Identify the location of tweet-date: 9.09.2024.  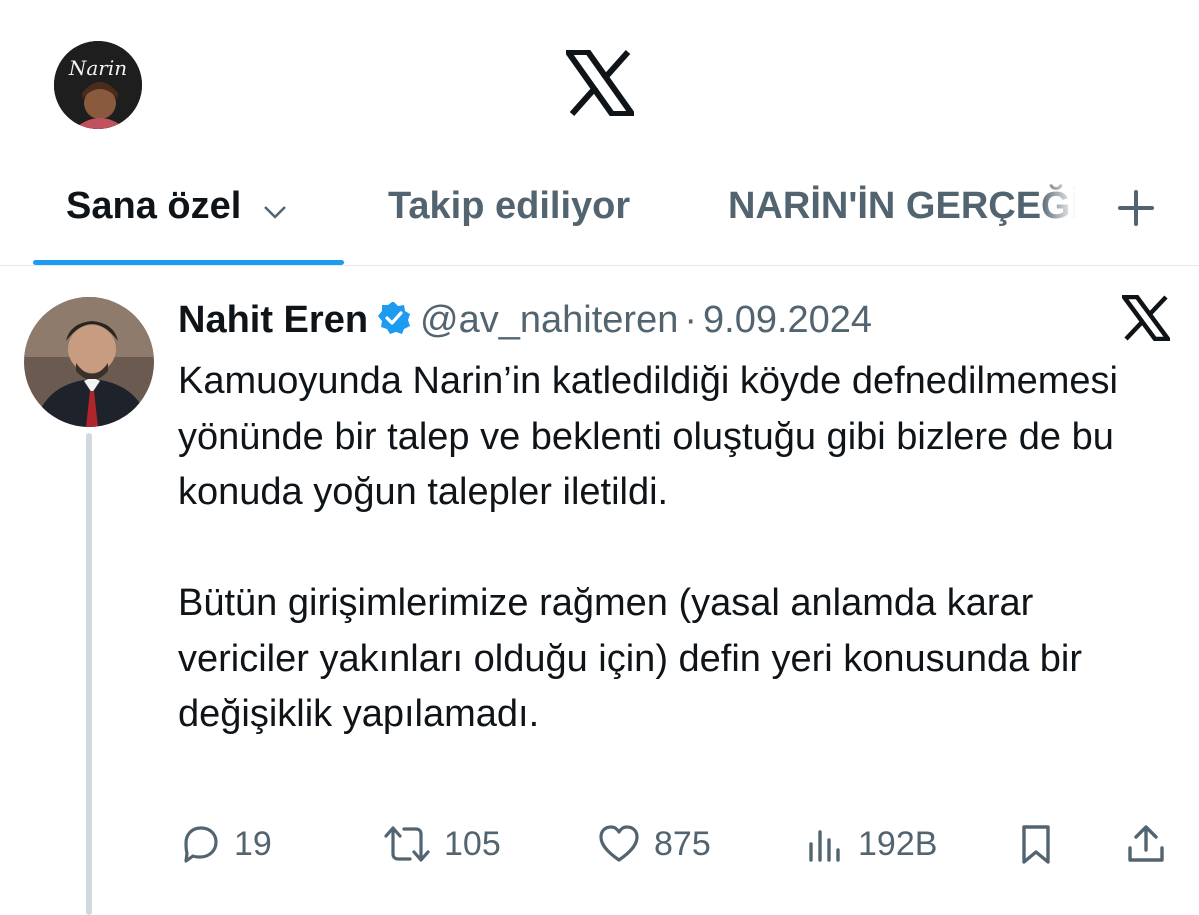
(787, 320).